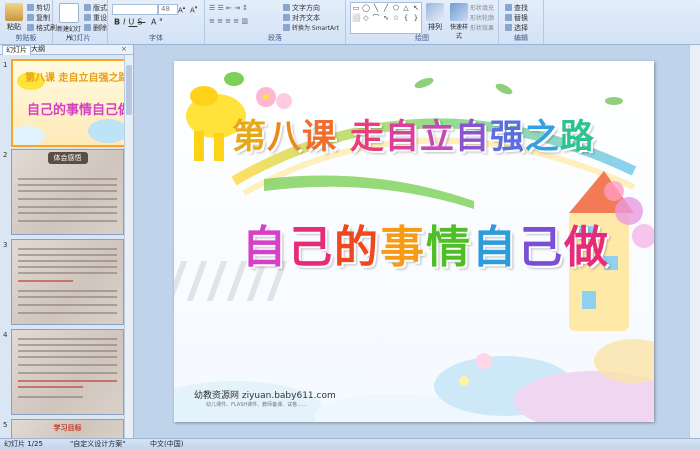 Image resolution: width=700 pixels, height=450 pixels. I want to click on select-button: 选择, so click(516, 27).